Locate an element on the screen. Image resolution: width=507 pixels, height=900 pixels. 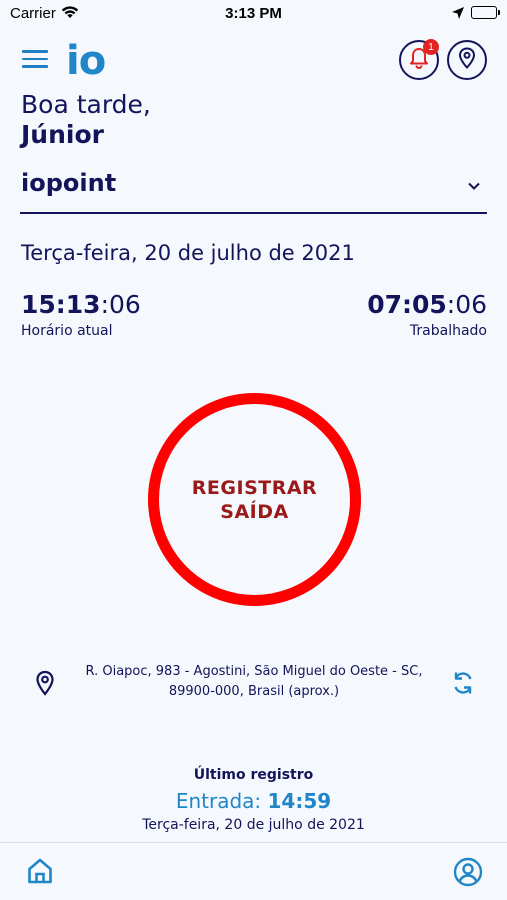
last-record-entry: Entrada: 14:59 is located at coordinates (253, 801).